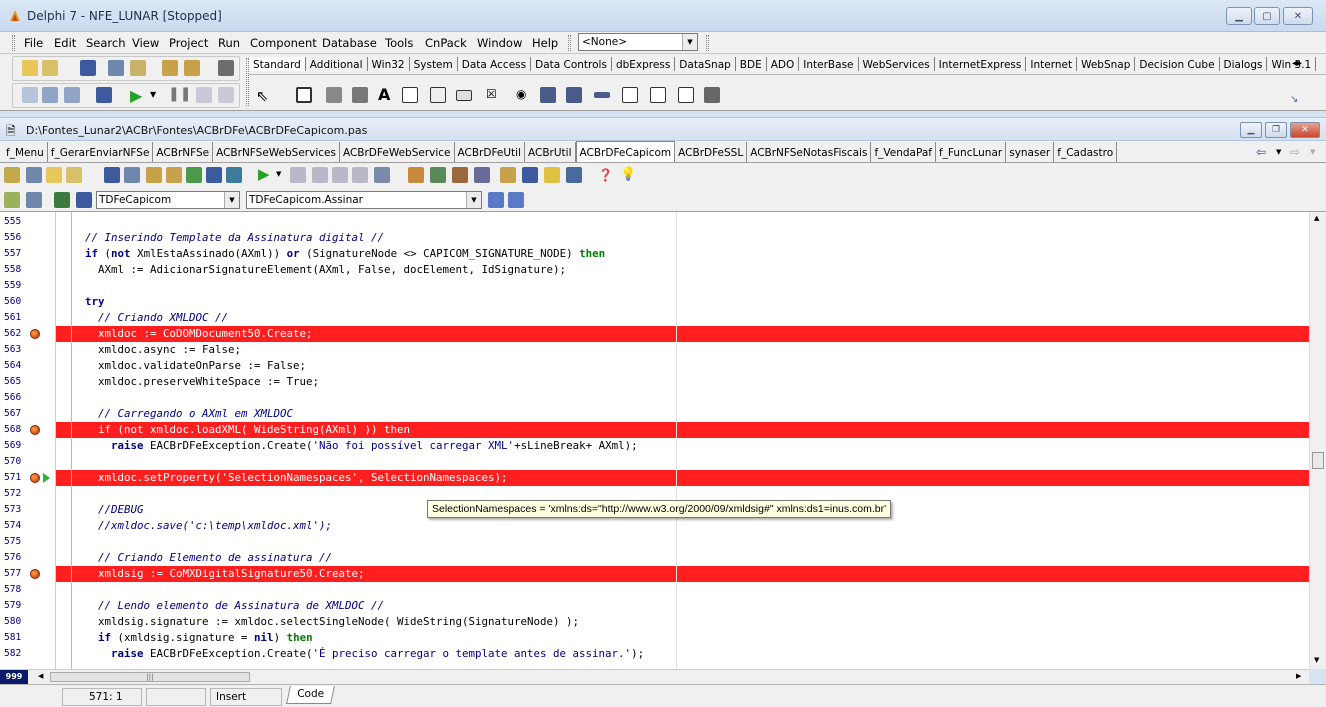 This screenshot has width=1326, height=707. Describe the element at coordinates (1052, 64) in the screenshot. I see `palette-tab-internet: Internet` at that location.